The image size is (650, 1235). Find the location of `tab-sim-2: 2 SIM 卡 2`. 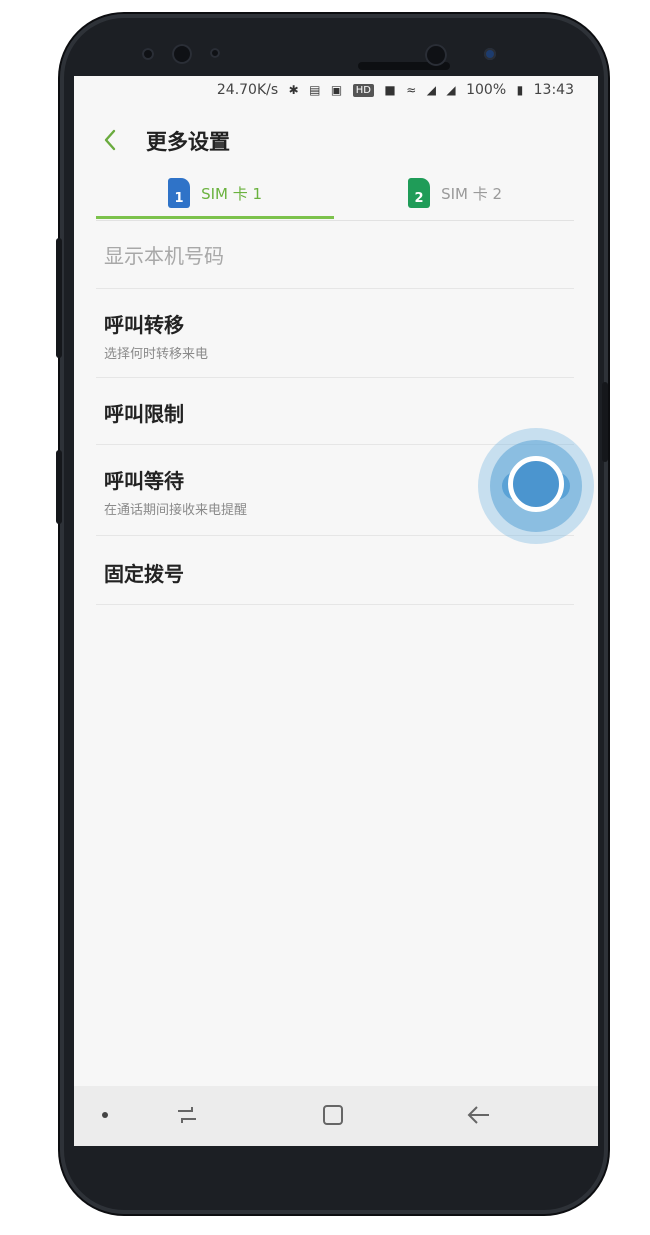

tab-sim-2: 2 SIM 卡 2 is located at coordinates (455, 194).